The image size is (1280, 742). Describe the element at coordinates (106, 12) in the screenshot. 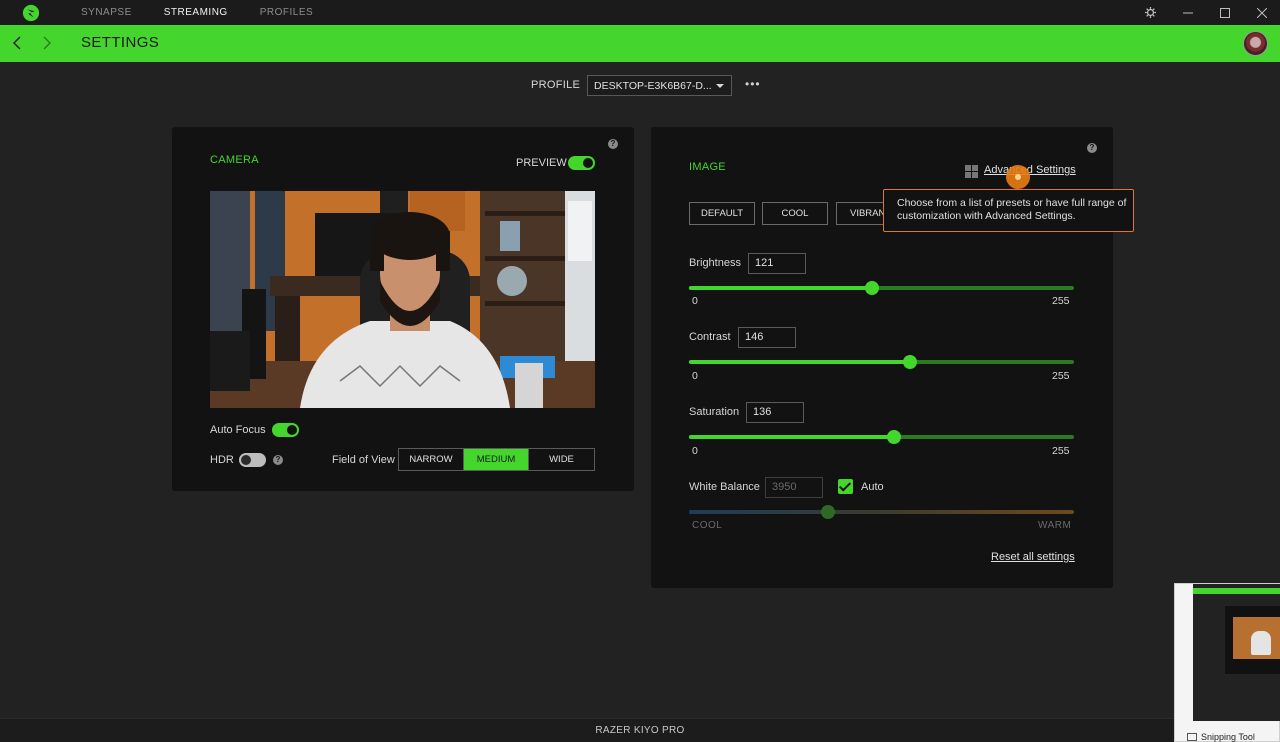

I see `nav-synapse: SYNAPSE` at that location.